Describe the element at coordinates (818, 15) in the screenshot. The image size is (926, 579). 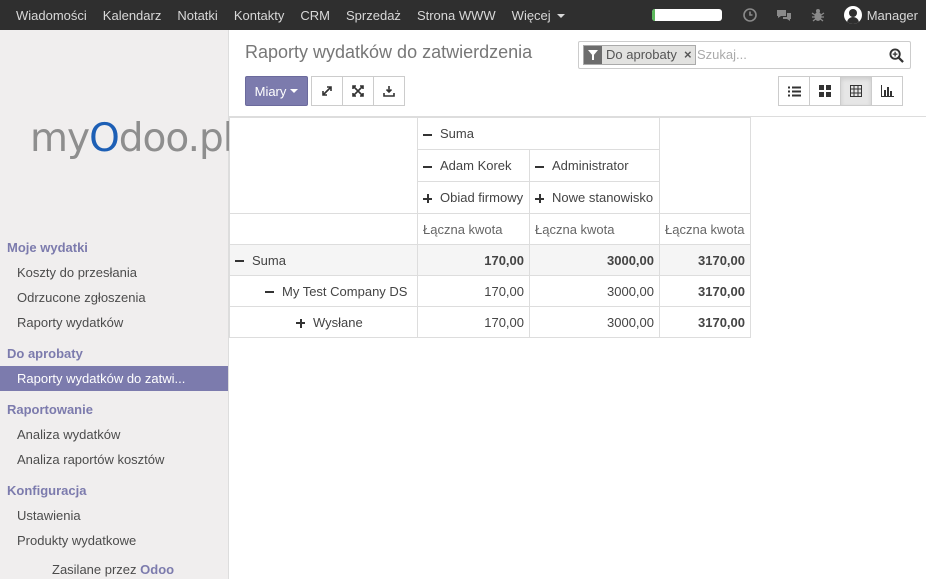
I see `bug-icon` at that location.